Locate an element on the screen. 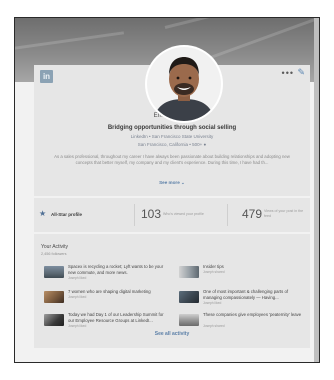 The image size is (334, 380). activity-title: Your Activity is located at coordinates (55, 247).